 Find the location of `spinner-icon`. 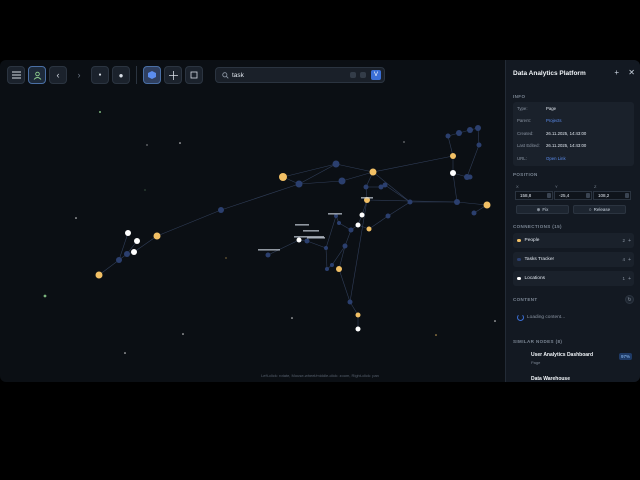

spinner-icon is located at coordinates (520, 317).